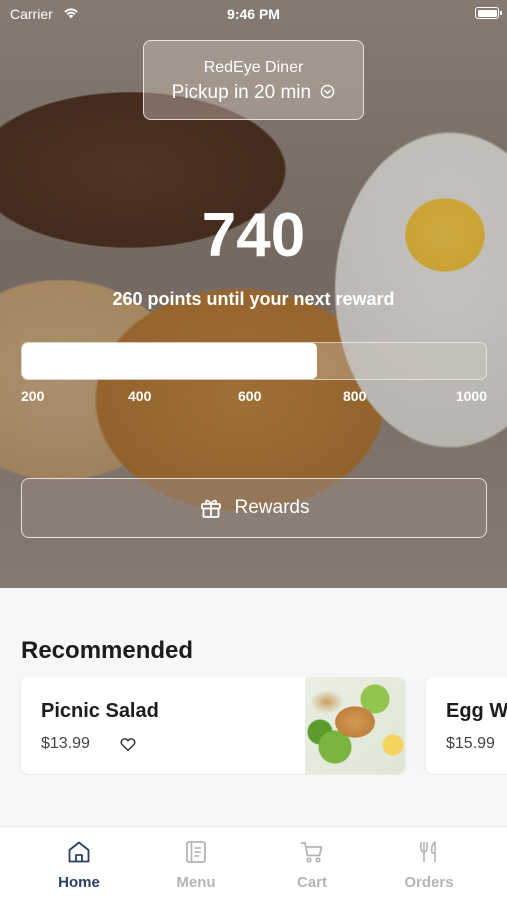 The height and width of the screenshot is (901, 507). Describe the element at coordinates (476, 711) in the screenshot. I see `item-name: Egg W` at that location.